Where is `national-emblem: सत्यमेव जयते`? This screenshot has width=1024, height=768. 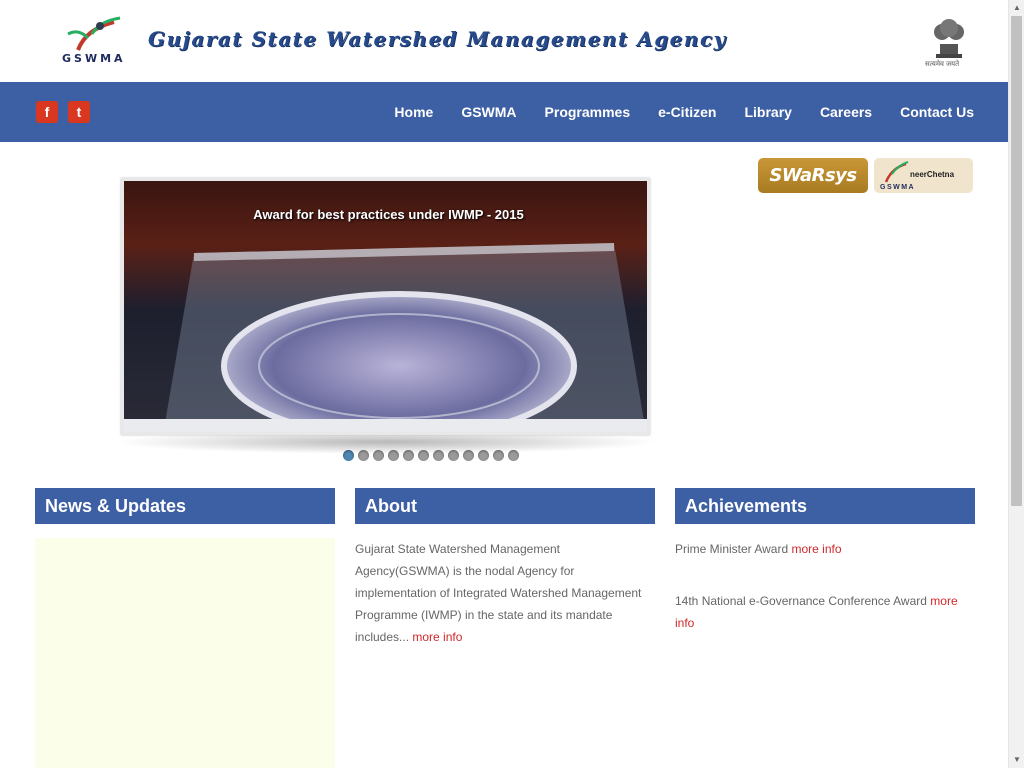 national-emblem: सत्यमेव जयते is located at coordinates (949, 43).